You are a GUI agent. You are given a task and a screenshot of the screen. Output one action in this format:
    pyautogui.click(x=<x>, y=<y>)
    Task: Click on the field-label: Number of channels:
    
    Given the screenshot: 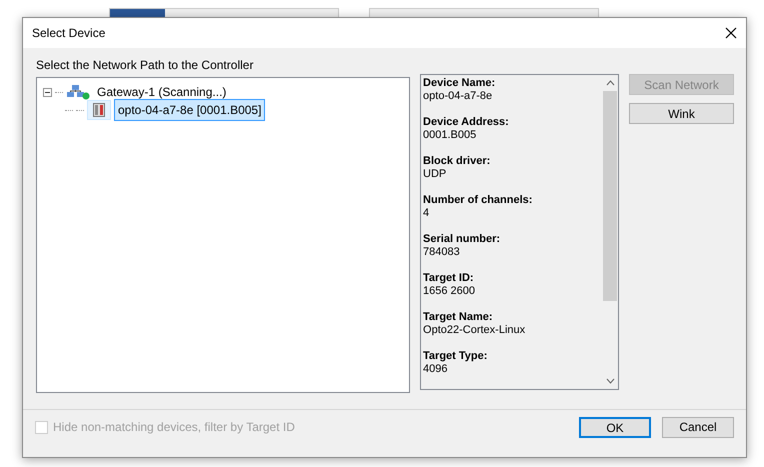 What is the action you would take?
    pyautogui.click(x=478, y=200)
    